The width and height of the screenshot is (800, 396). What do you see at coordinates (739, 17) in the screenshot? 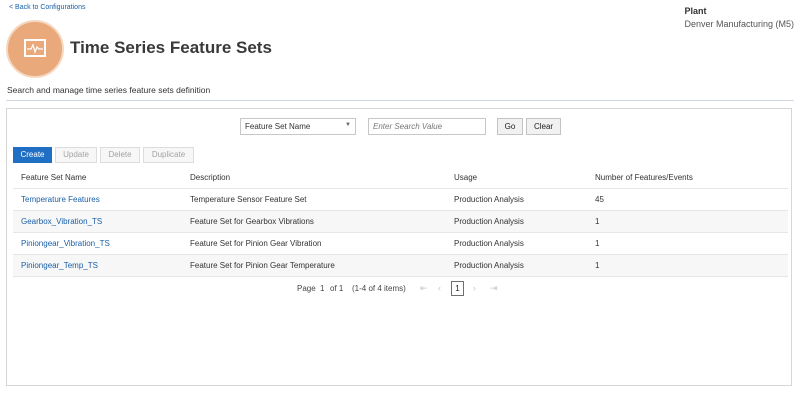
I see `plant-info: Plant Denver Manufacturing (M5)` at bounding box center [739, 17].